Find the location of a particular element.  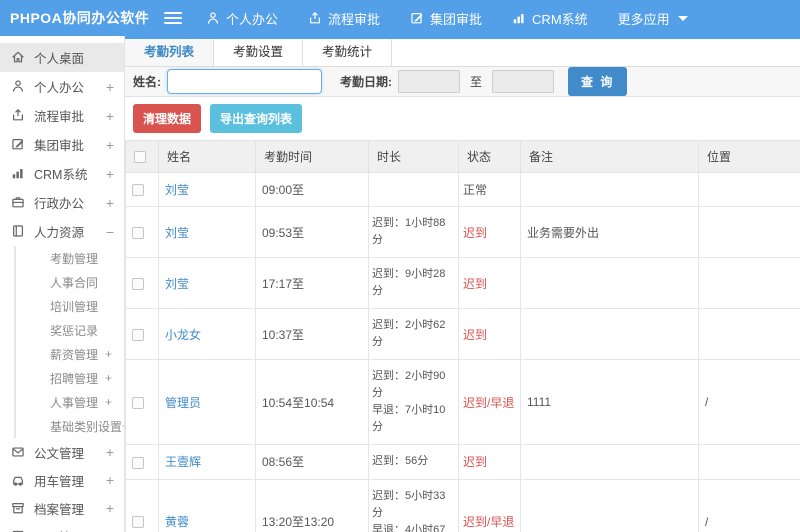

status-badge: 迟到/早退 is located at coordinates (489, 402).